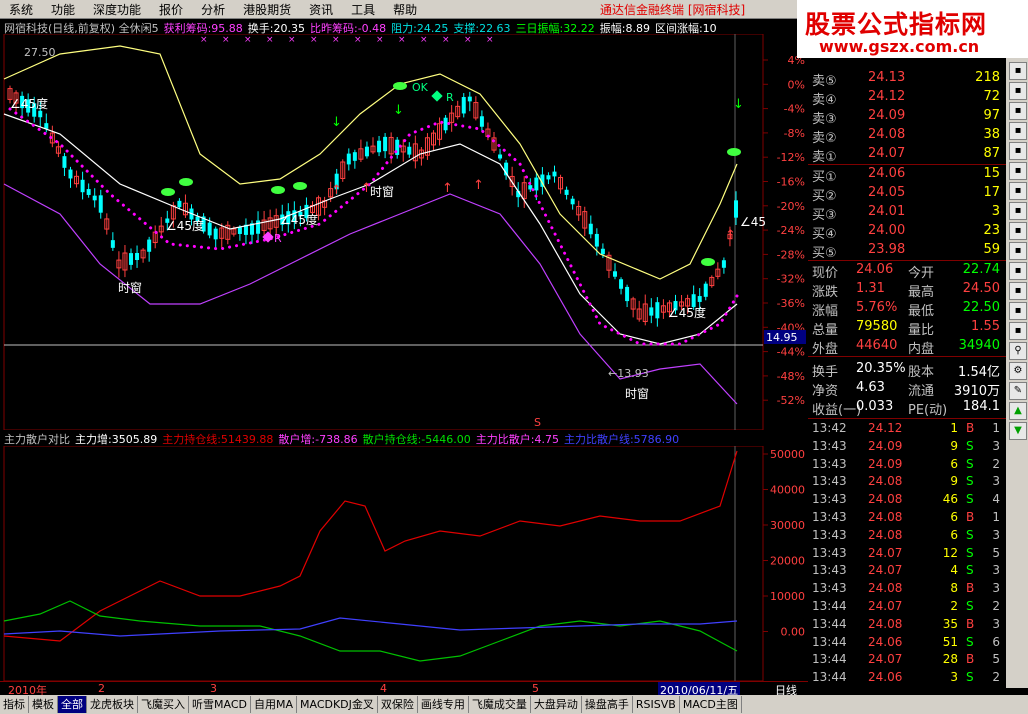  I want to click on user-icon: ▪, so click(1018, 191).